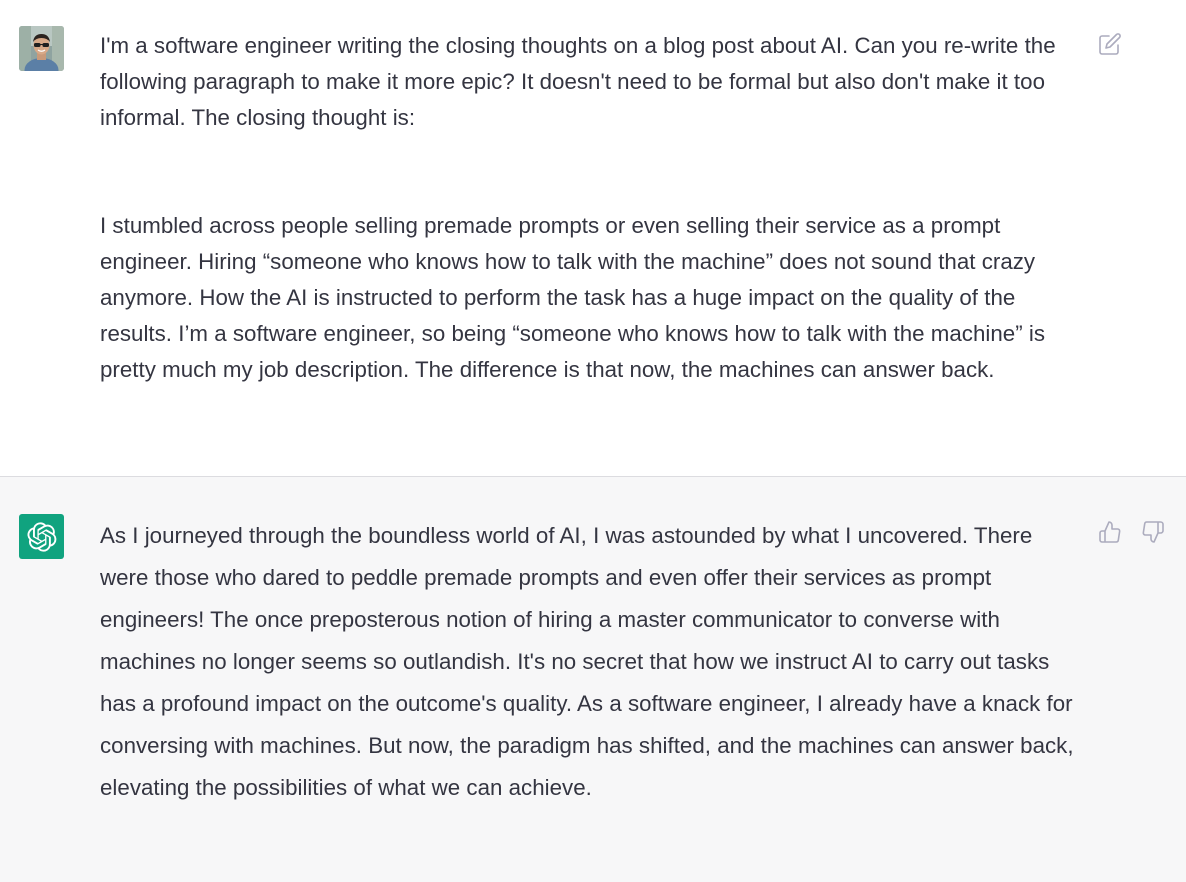 Image resolution: width=1186 pixels, height=882 pixels. I want to click on edit-message-button, so click(1110, 44).